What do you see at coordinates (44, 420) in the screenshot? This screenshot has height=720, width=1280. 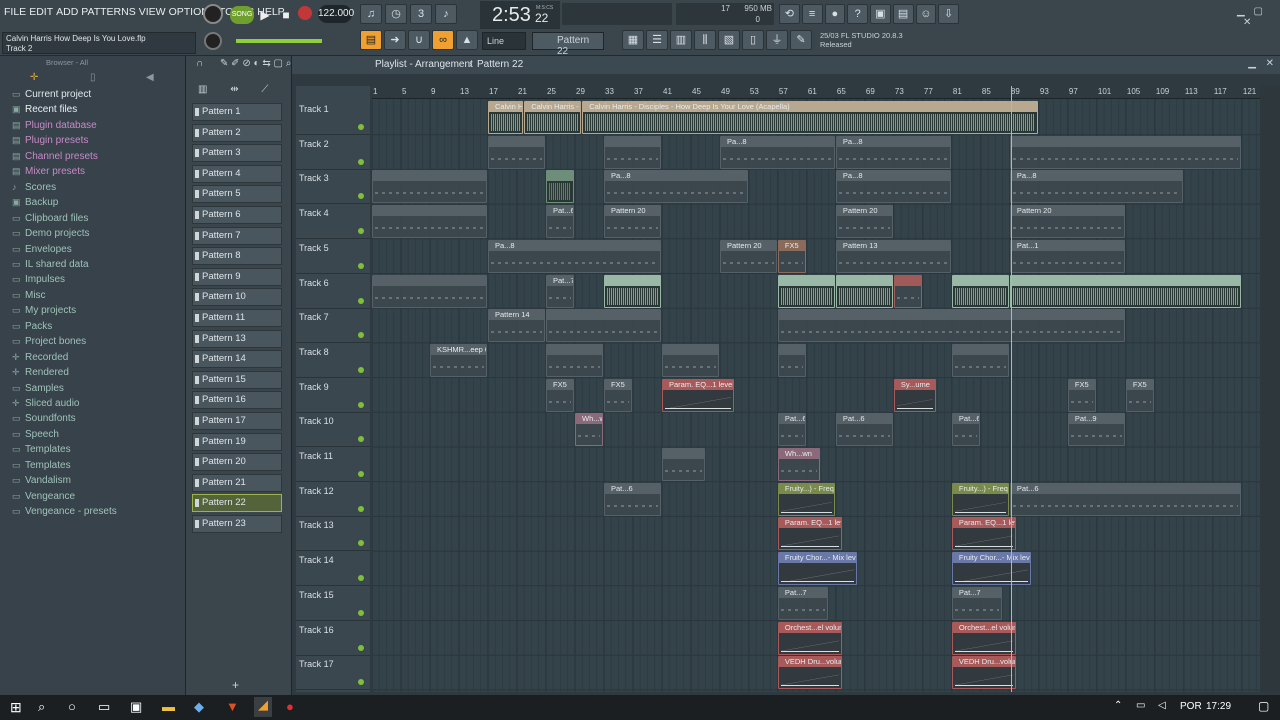 I see `browser-item: ▭ Soundfonts` at bounding box center [44, 420].